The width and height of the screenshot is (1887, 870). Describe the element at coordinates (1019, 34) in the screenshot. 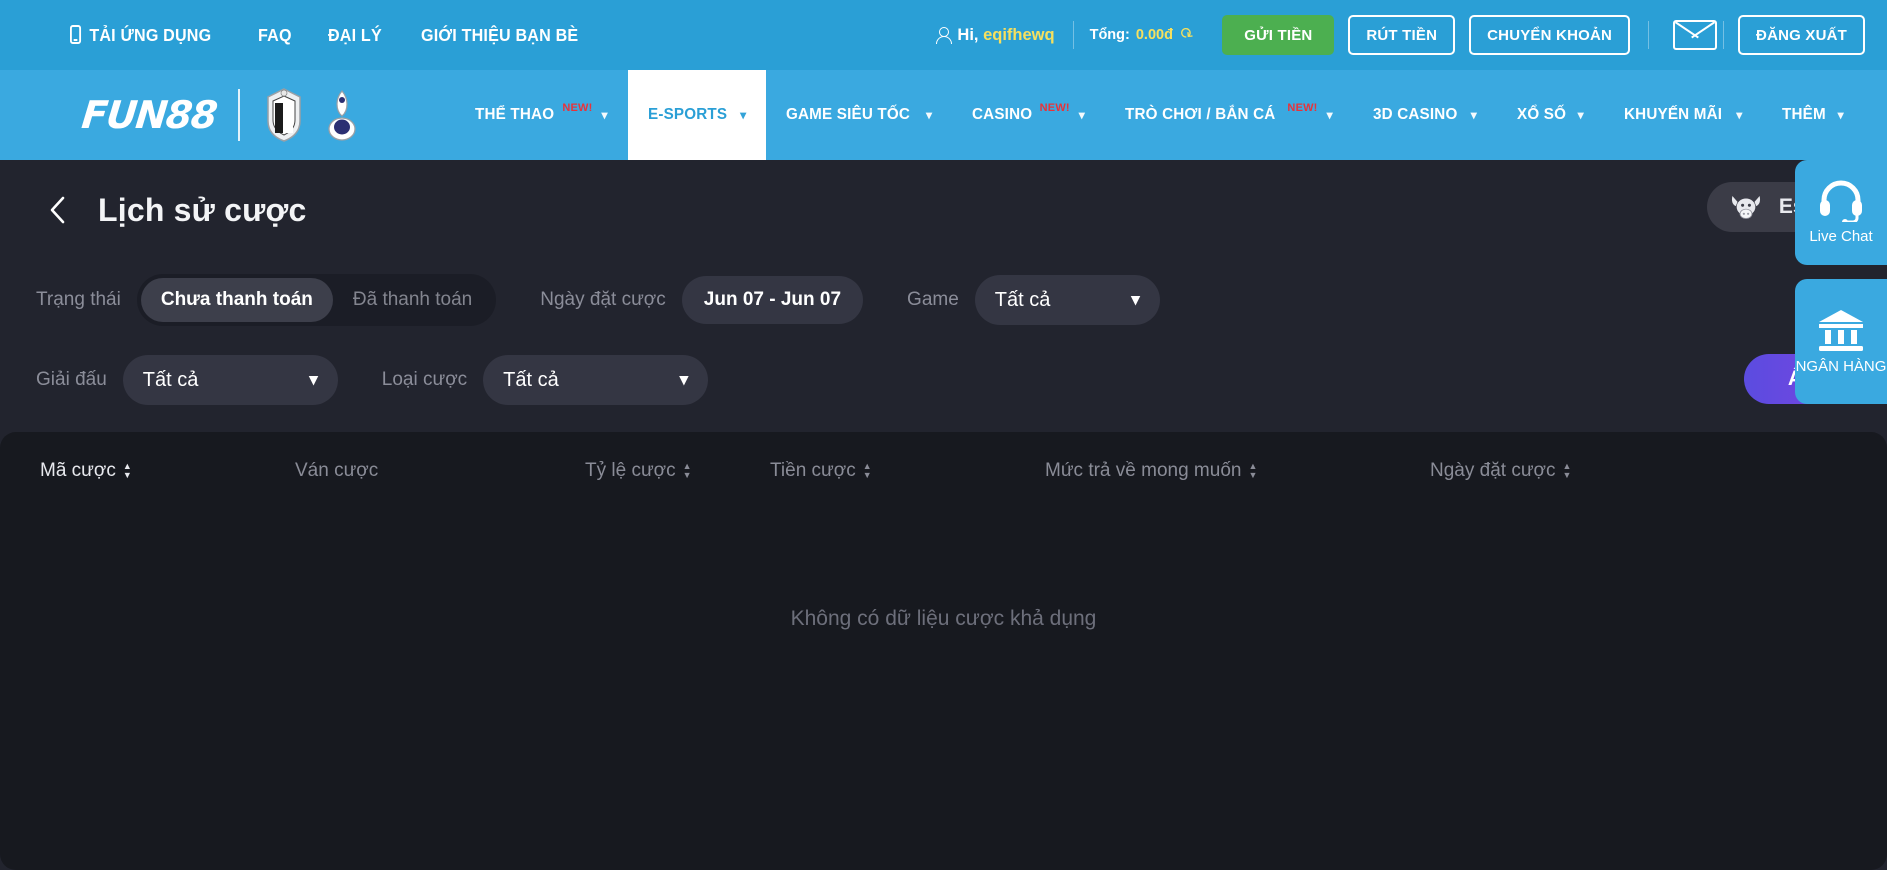

I see `username-label: eqifhewq` at that location.